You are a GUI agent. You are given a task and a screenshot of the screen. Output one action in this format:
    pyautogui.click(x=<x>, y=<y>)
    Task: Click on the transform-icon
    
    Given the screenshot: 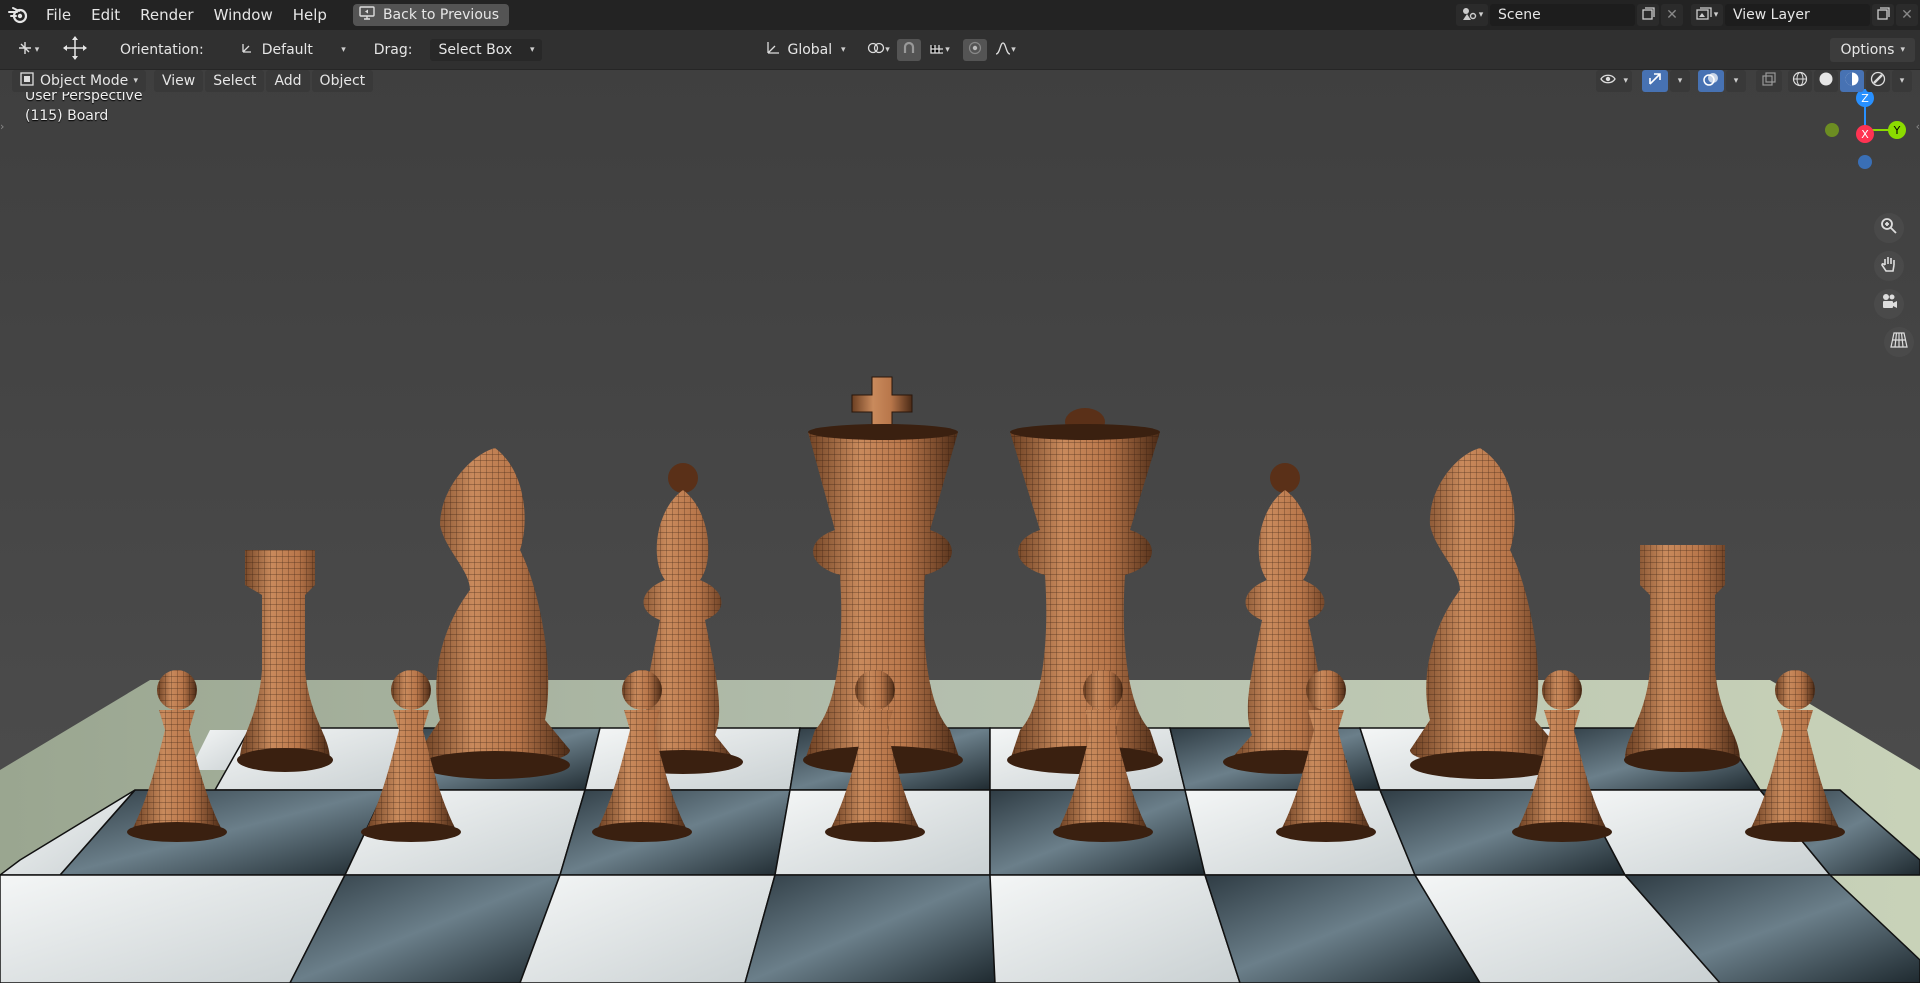 What is the action you would take?
    pyautogui.click(x=26, y=49)
    